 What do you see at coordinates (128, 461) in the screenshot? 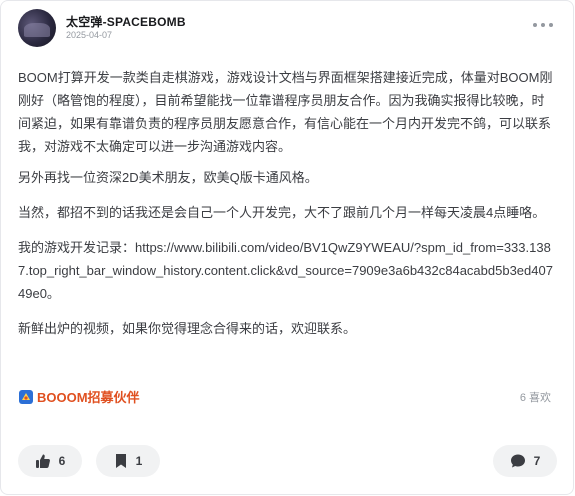
I see `favorite-button: 1` at bounding box center [128, 461].